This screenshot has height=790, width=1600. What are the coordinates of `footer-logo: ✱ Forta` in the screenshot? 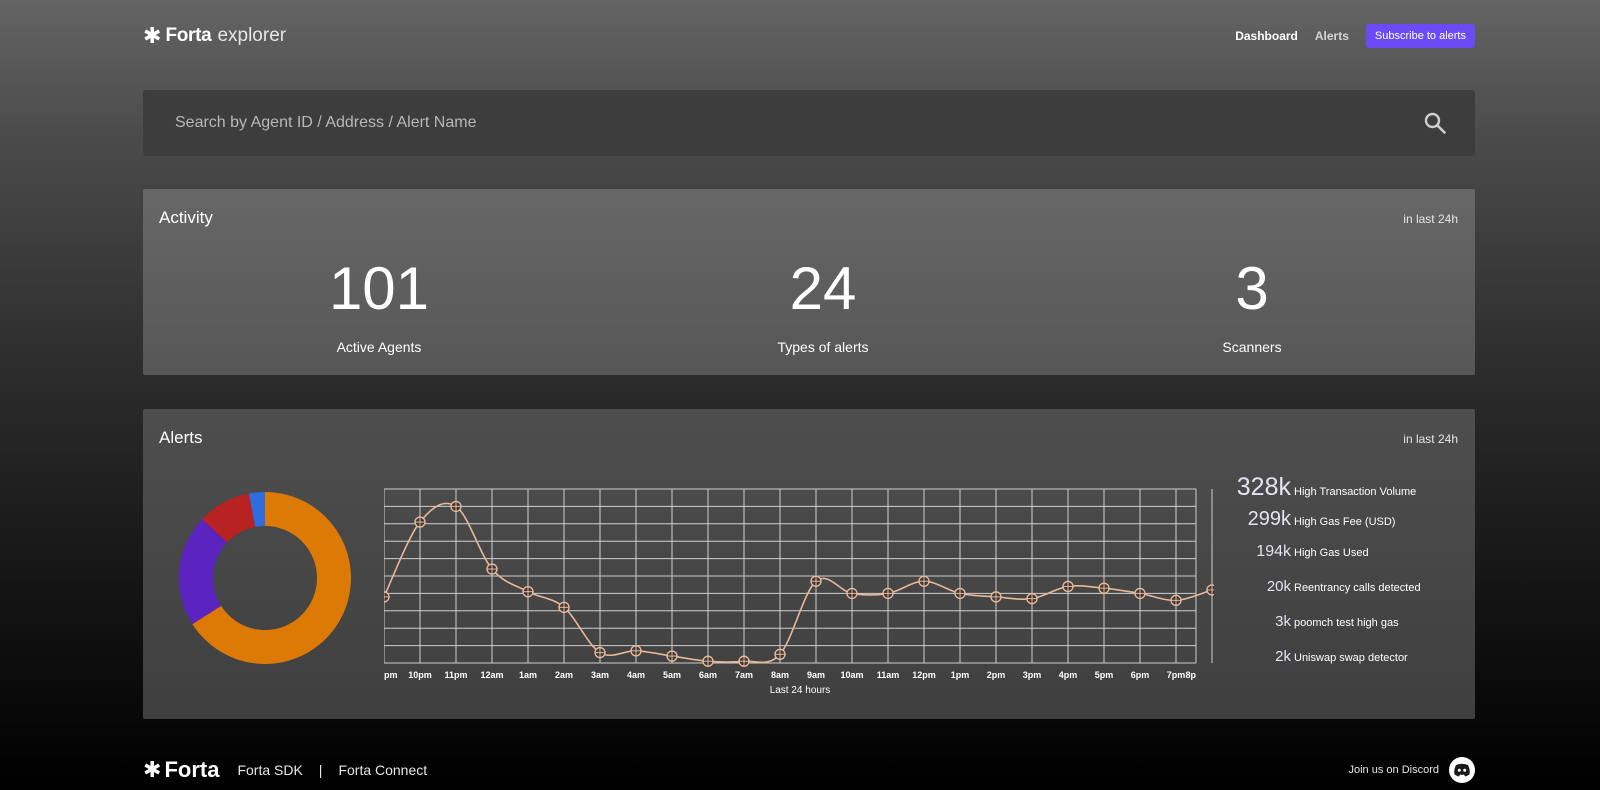 It's located at (181, 770).